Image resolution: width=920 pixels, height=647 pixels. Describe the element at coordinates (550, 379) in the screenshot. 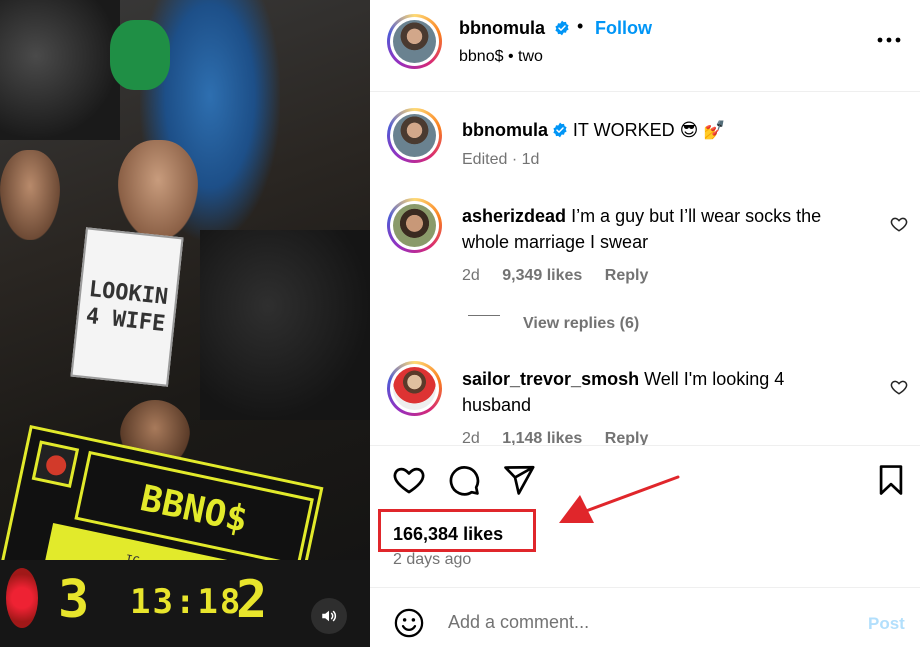

I see `comment-username: sailor_trevor_smosh` at that location.